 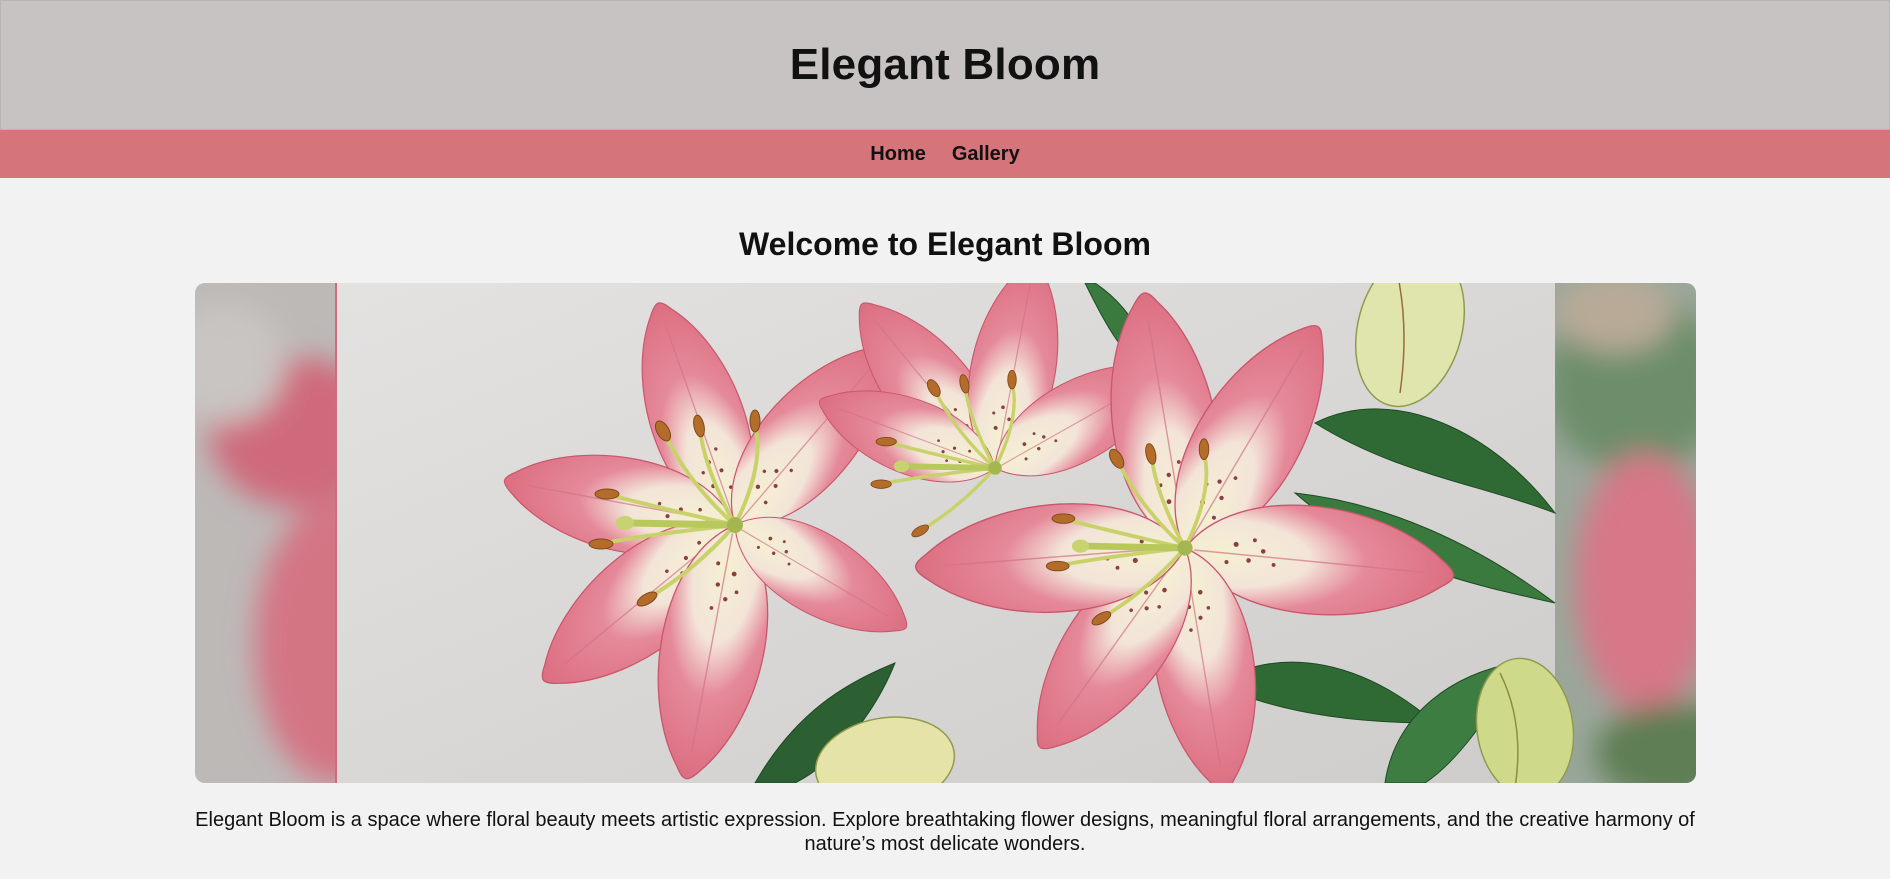 I want to click on welcome-heading: Welcome to Elegant Bloom, so click(x=945, y=244).